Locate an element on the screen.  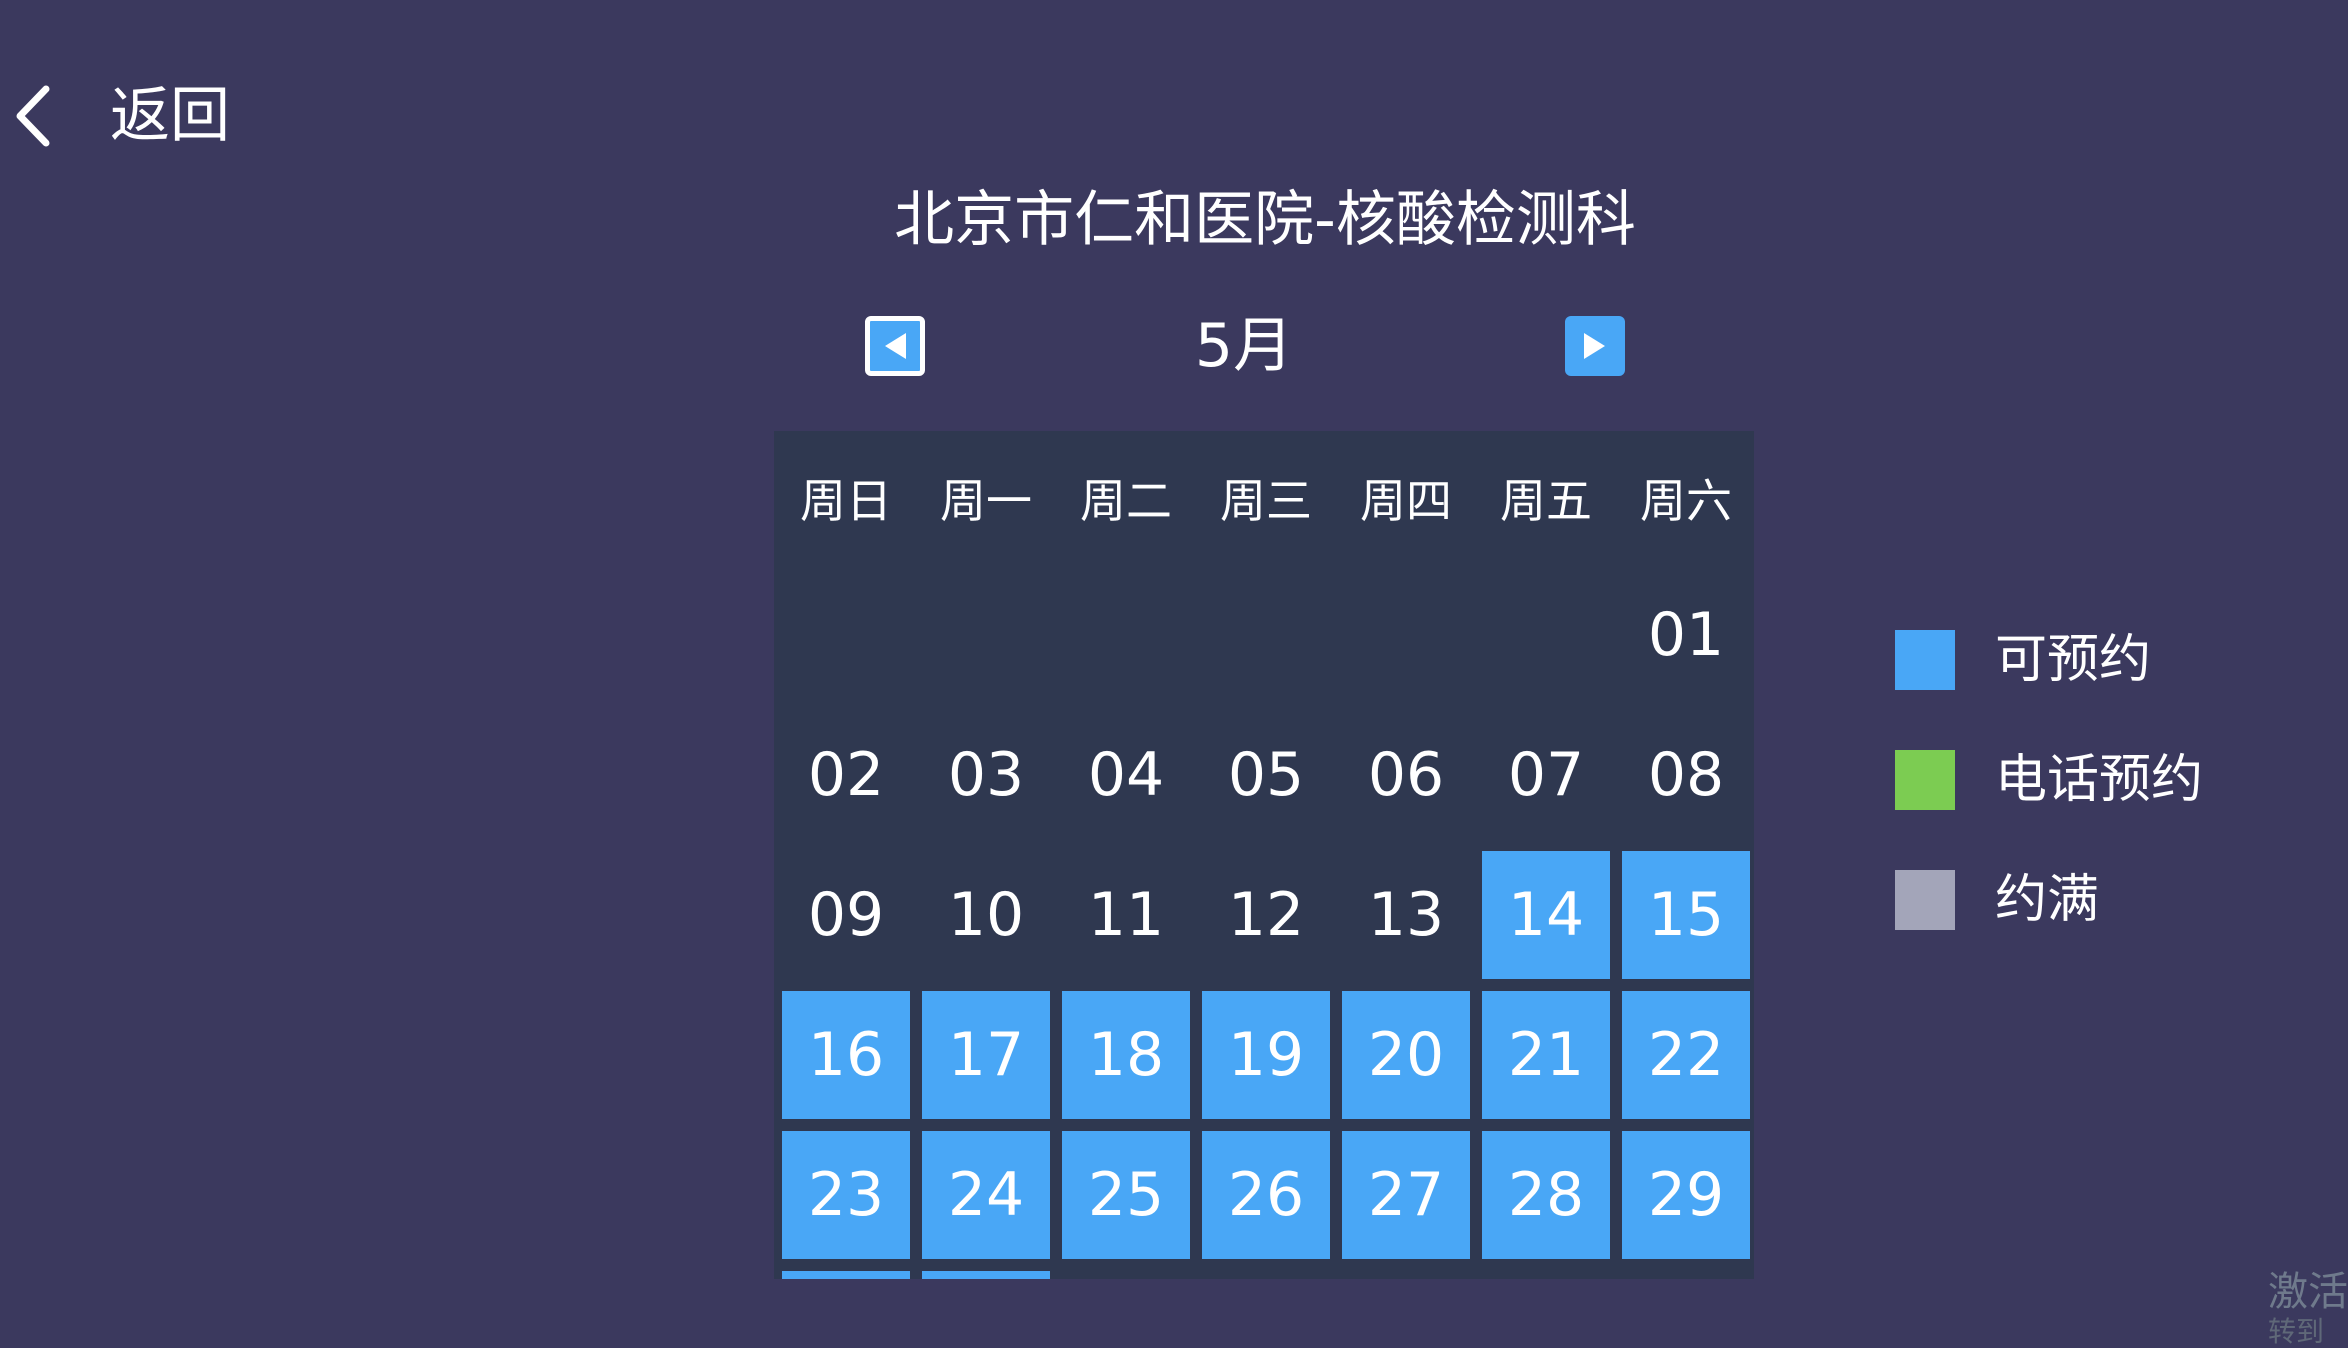
prev-month-button is located at coordinates (895, 346).